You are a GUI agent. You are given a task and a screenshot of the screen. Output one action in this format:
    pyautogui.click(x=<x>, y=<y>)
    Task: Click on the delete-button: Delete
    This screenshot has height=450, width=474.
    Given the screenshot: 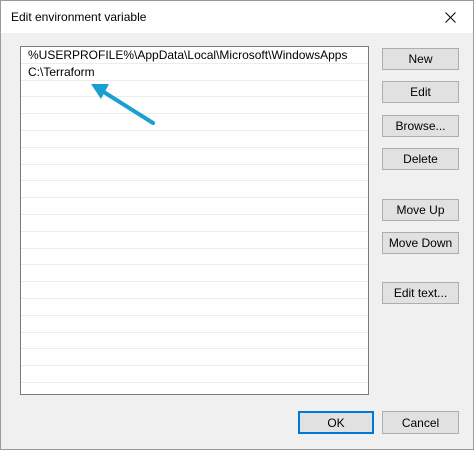 What is the action you would take?
    pyautogui.click(x=420, y=159)
    